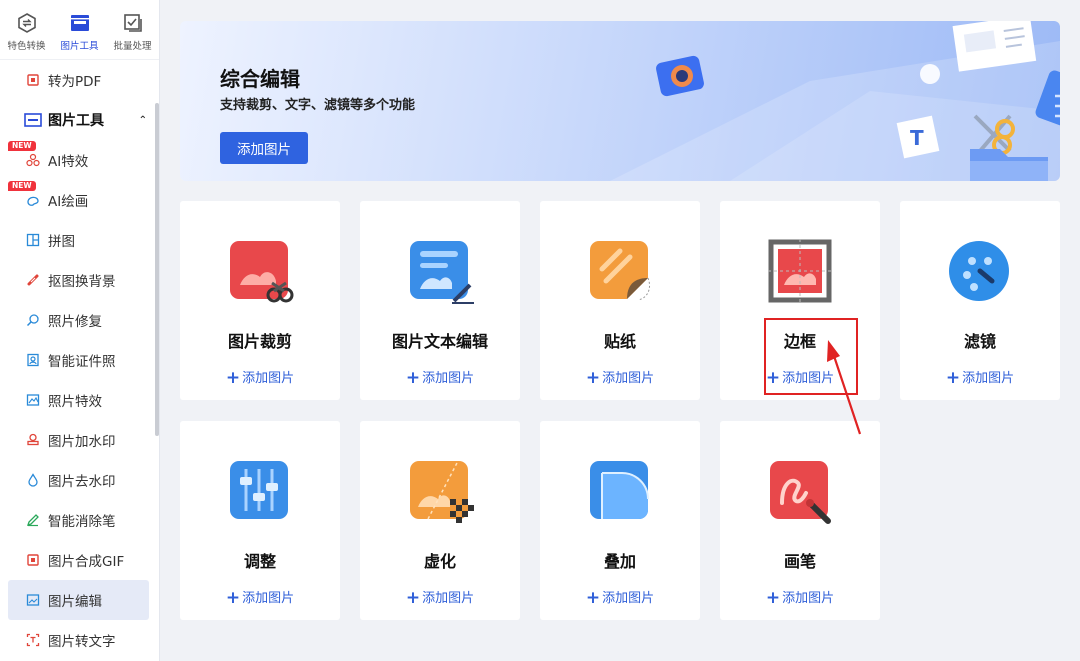  I want to click on image-crop-icon, so click(262, 272).